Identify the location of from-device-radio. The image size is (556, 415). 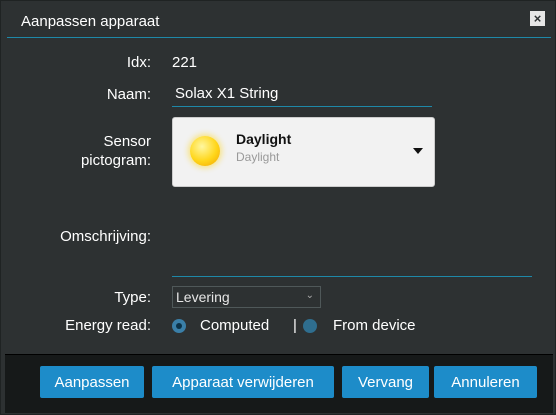
(310, 326).